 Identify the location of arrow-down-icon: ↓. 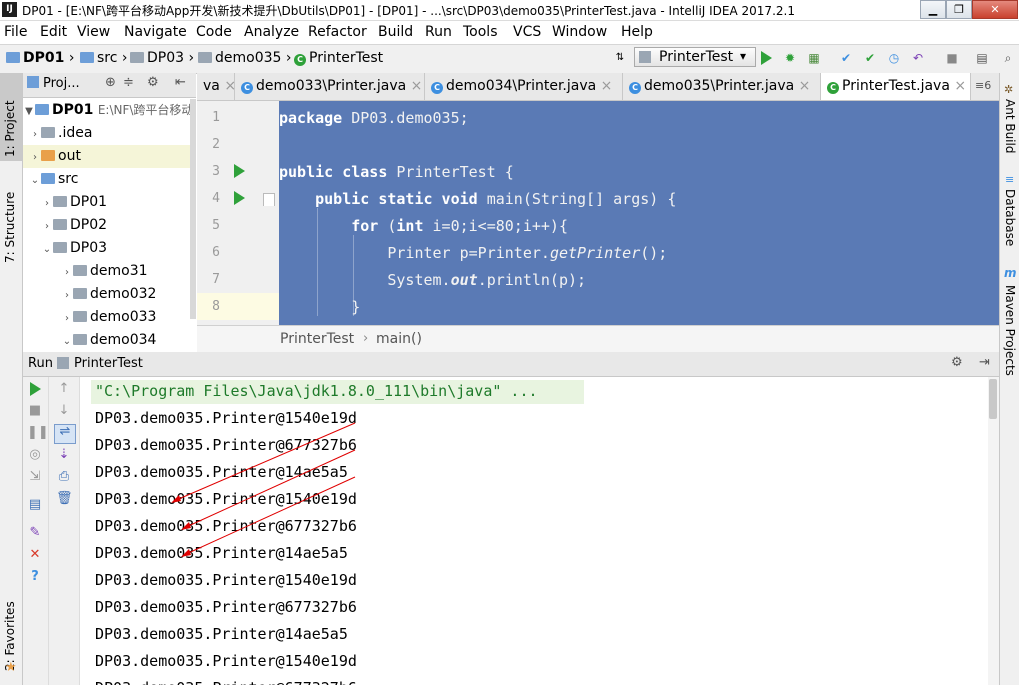
(64, 411).